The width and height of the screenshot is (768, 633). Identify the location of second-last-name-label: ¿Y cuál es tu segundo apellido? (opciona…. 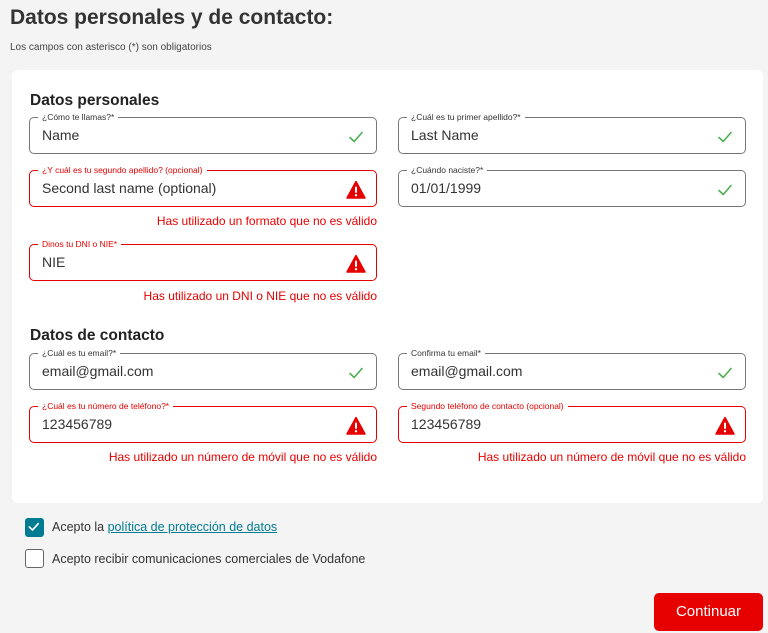
(122, 170).